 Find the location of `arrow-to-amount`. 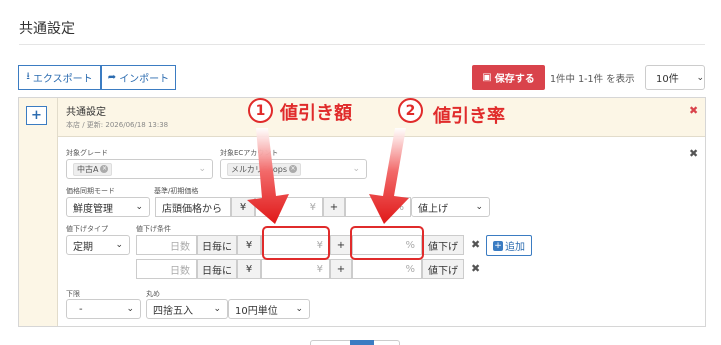

arrow-to-amount is located at coordinates (268, 176).